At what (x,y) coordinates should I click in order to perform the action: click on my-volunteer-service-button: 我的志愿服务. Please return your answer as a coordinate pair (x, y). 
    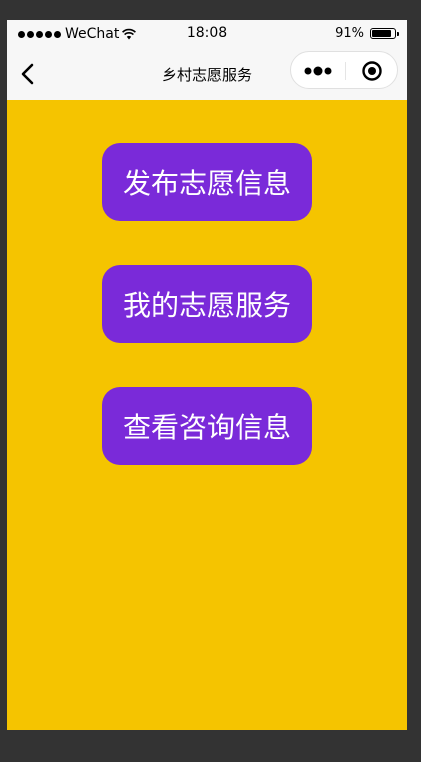
    Looking at the image, I should click on (207, 304).